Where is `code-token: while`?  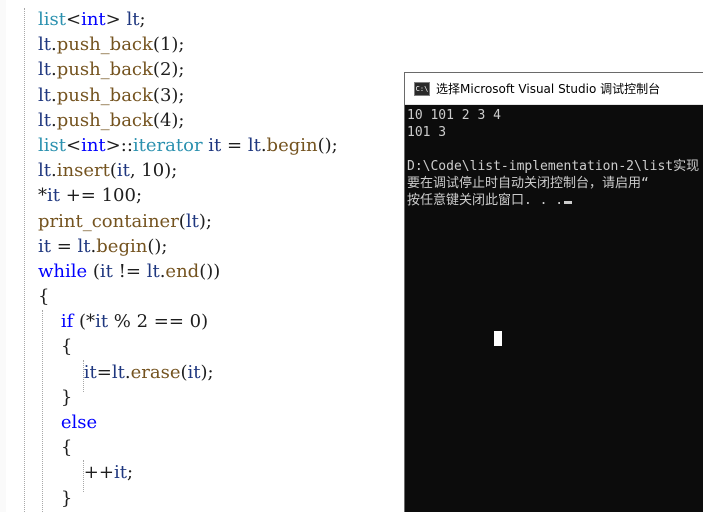
code-token: while is located at coordinates (63, 271).